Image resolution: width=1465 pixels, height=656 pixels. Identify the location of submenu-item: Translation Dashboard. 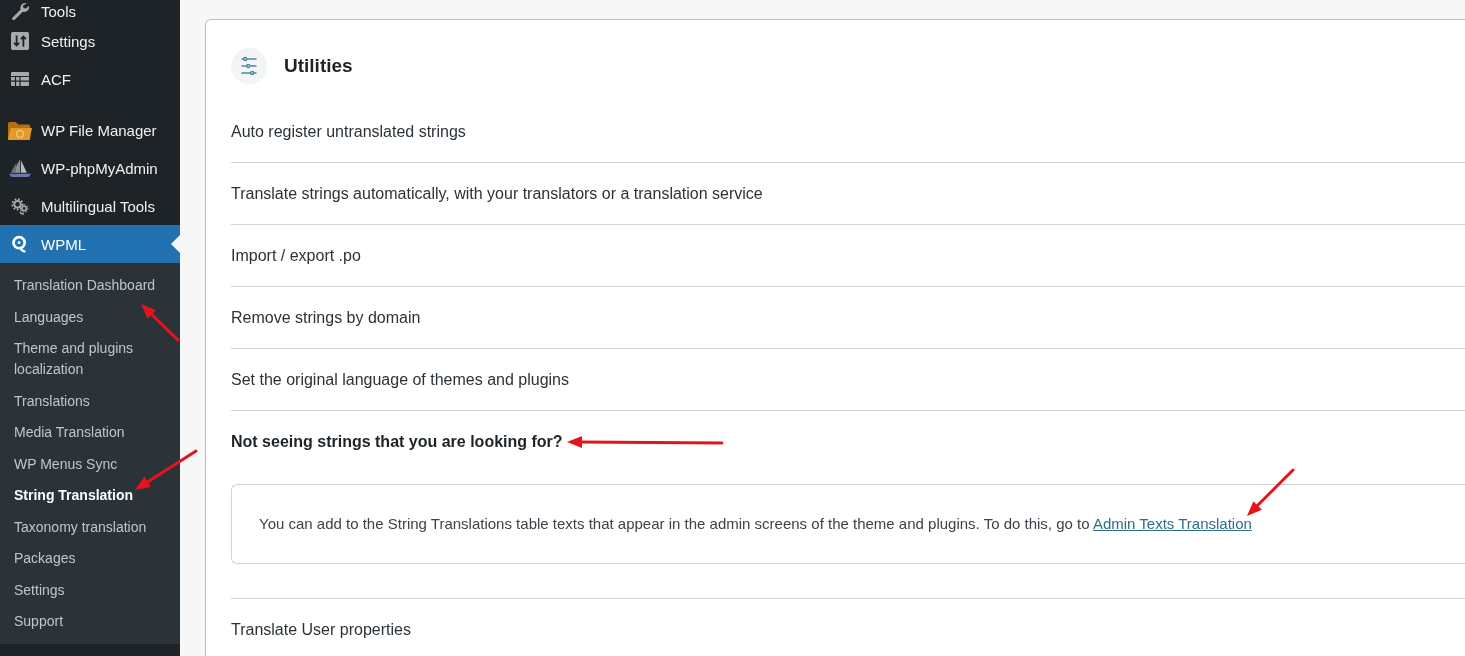
(90, 286).